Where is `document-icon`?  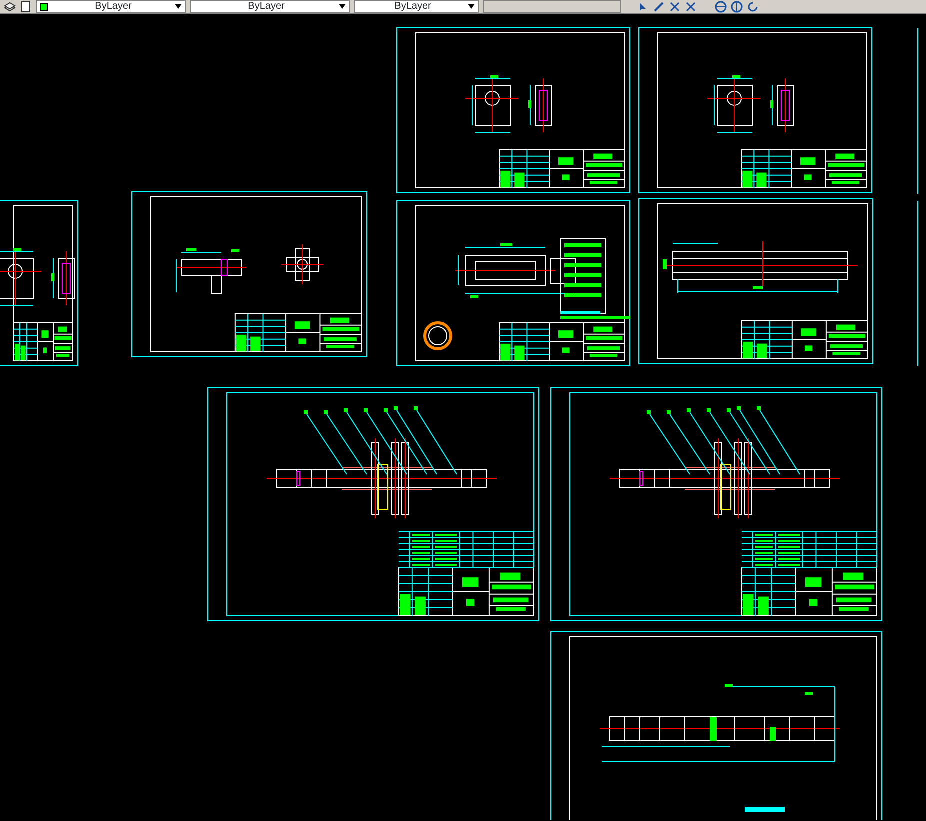 document-icon is located at coordinates (26, 6).